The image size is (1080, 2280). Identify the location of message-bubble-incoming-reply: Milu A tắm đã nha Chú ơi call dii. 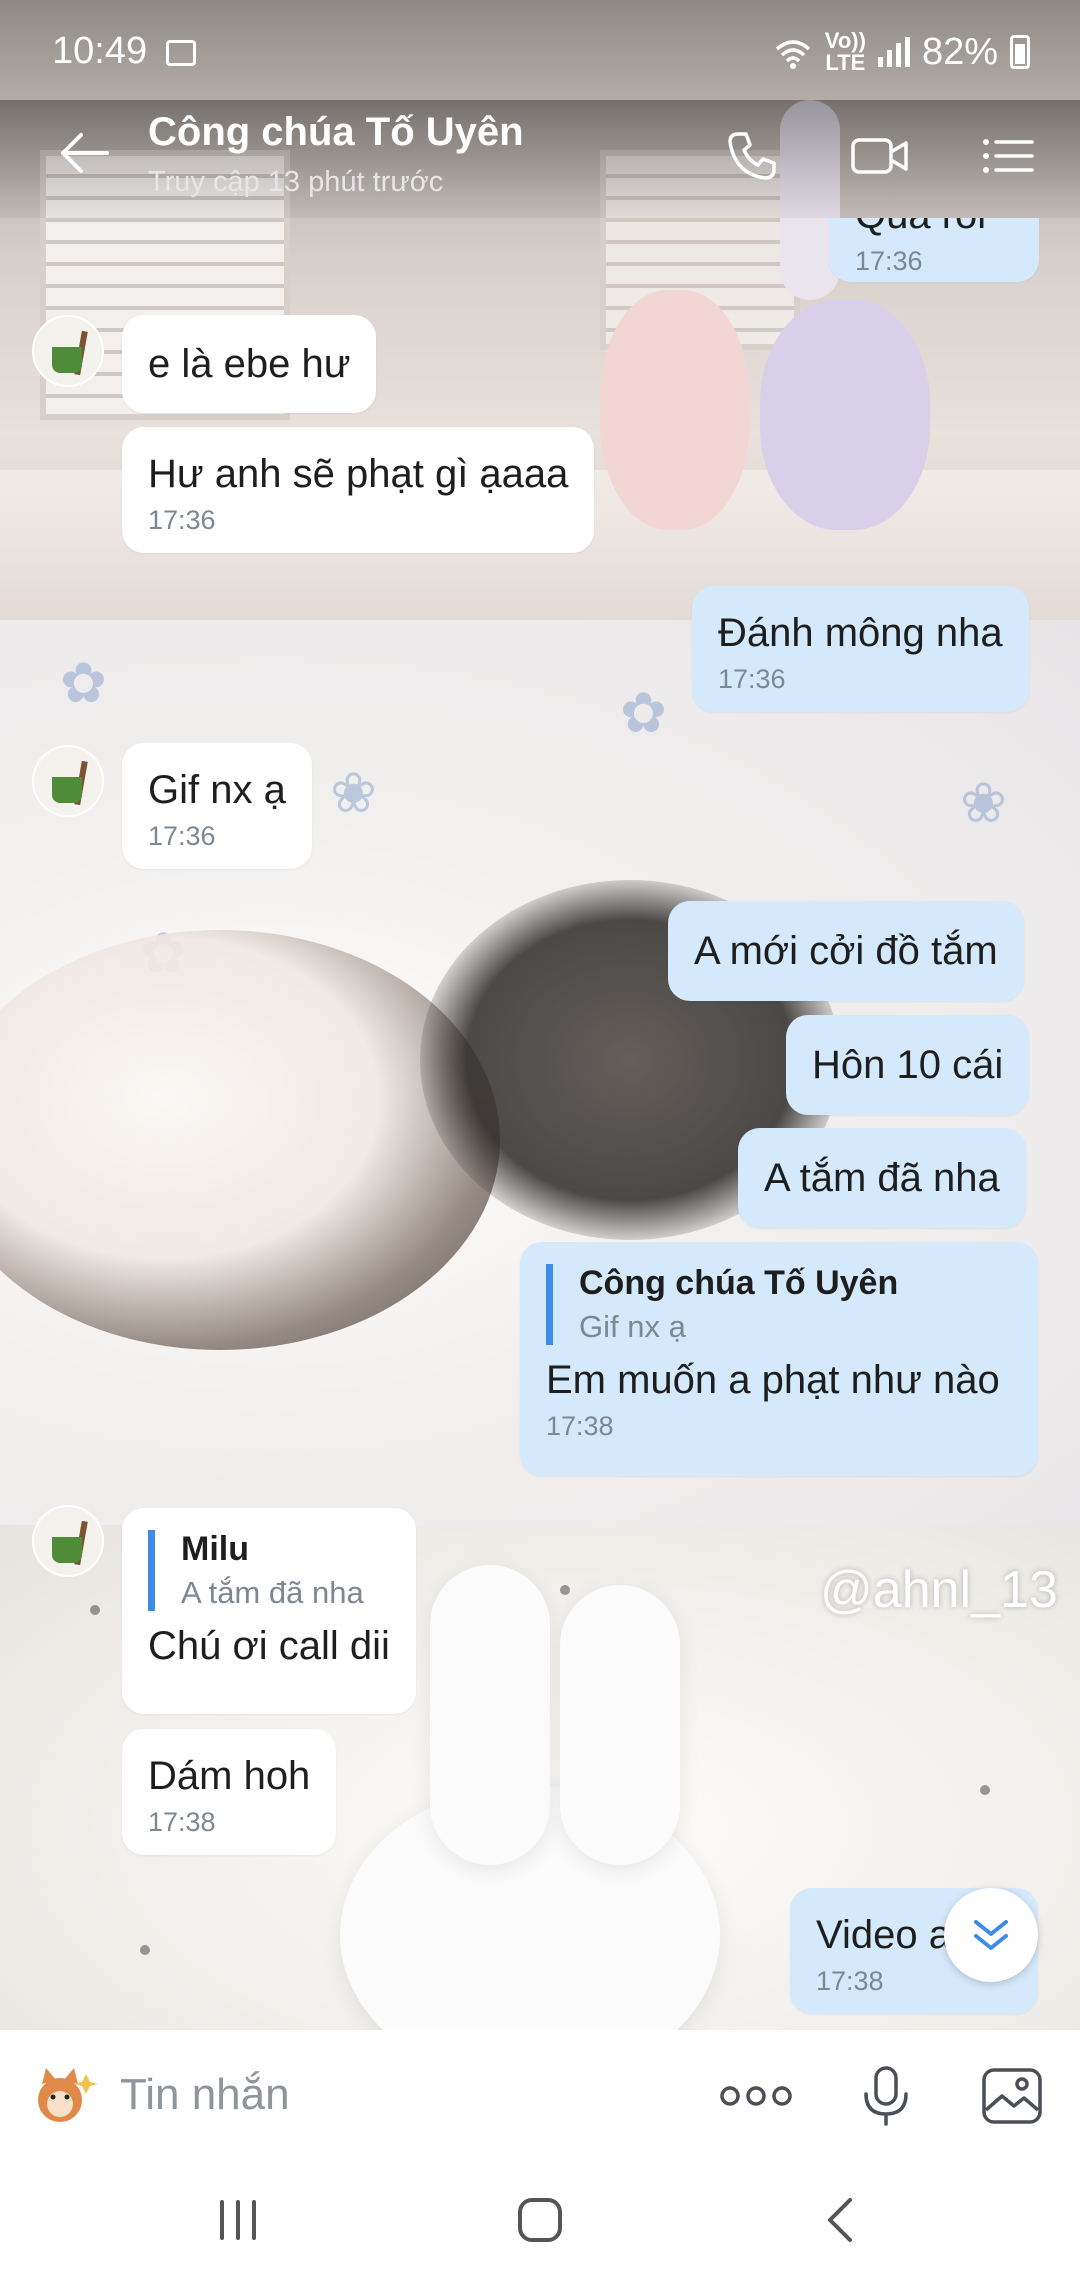
(269, 1611).